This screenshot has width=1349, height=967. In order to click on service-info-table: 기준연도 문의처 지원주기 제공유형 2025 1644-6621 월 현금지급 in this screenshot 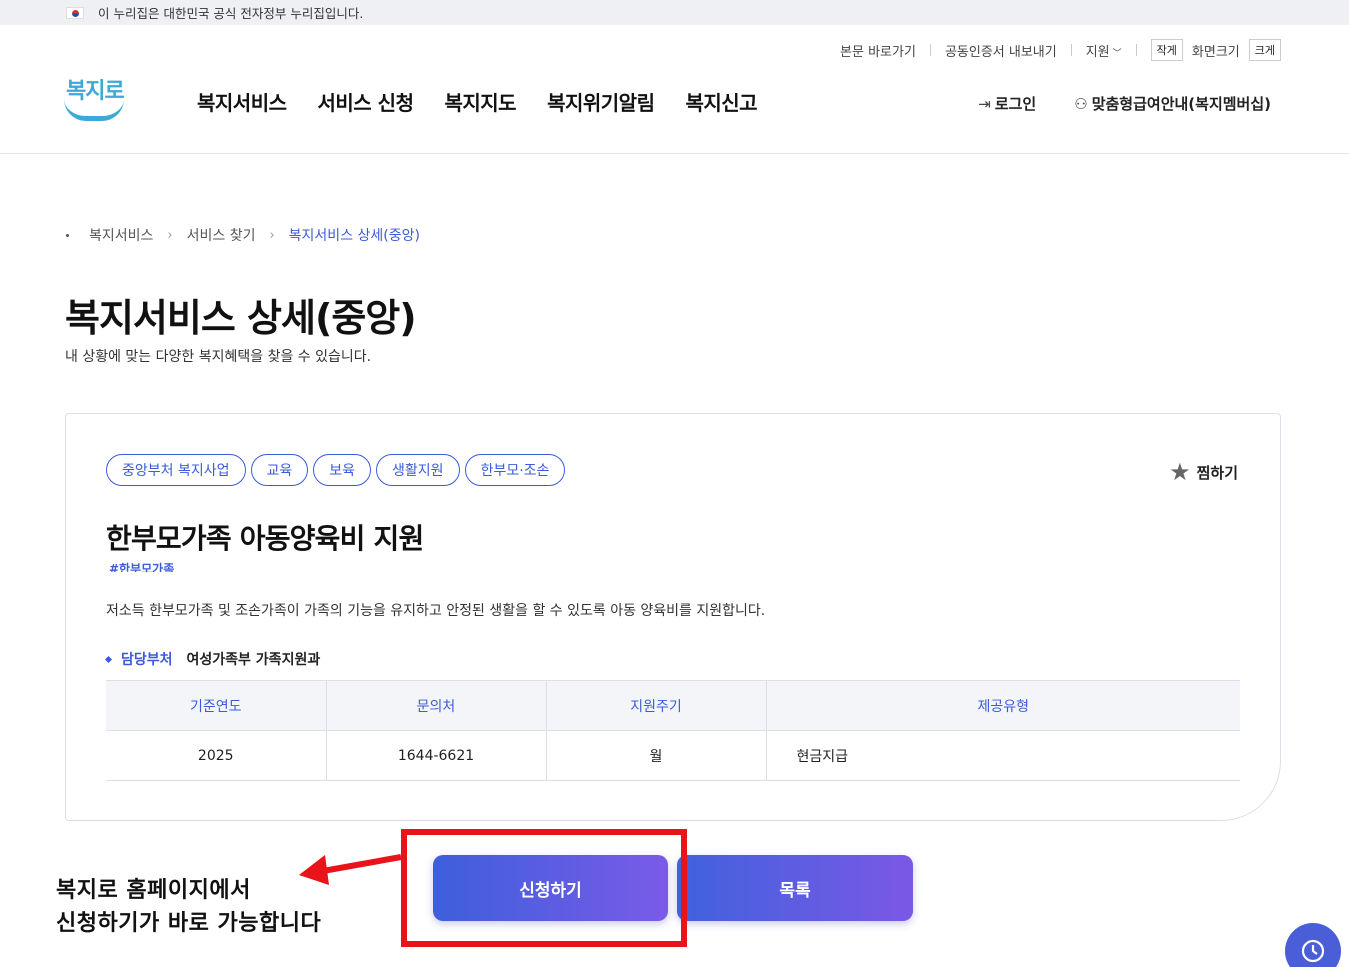, I will do `click(673, 730)`.